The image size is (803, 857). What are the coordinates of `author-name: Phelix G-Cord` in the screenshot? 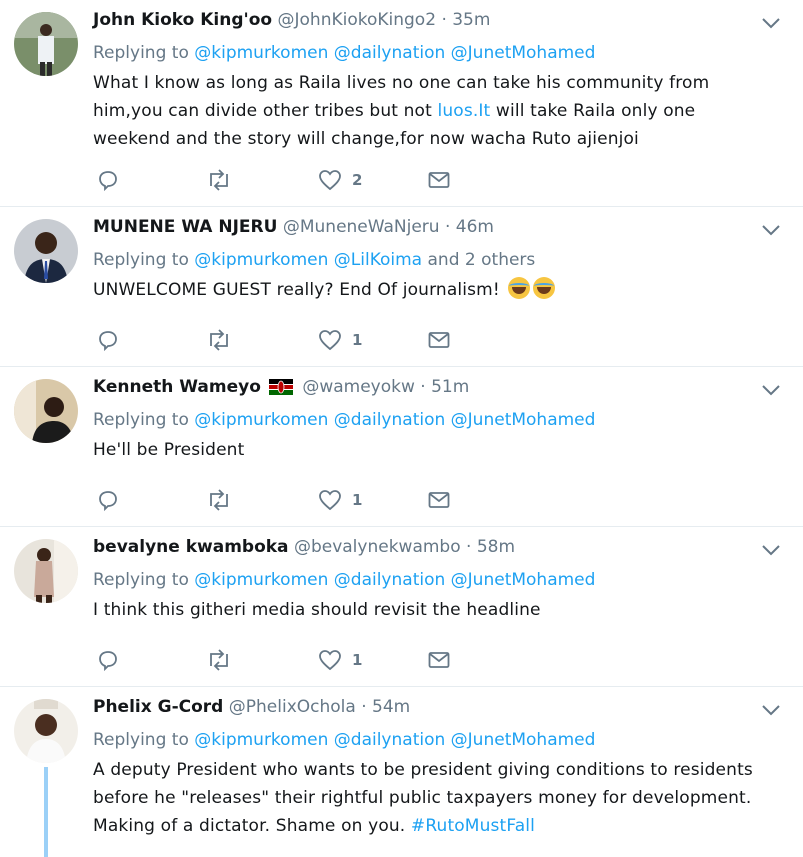 It's located at (158, 707).